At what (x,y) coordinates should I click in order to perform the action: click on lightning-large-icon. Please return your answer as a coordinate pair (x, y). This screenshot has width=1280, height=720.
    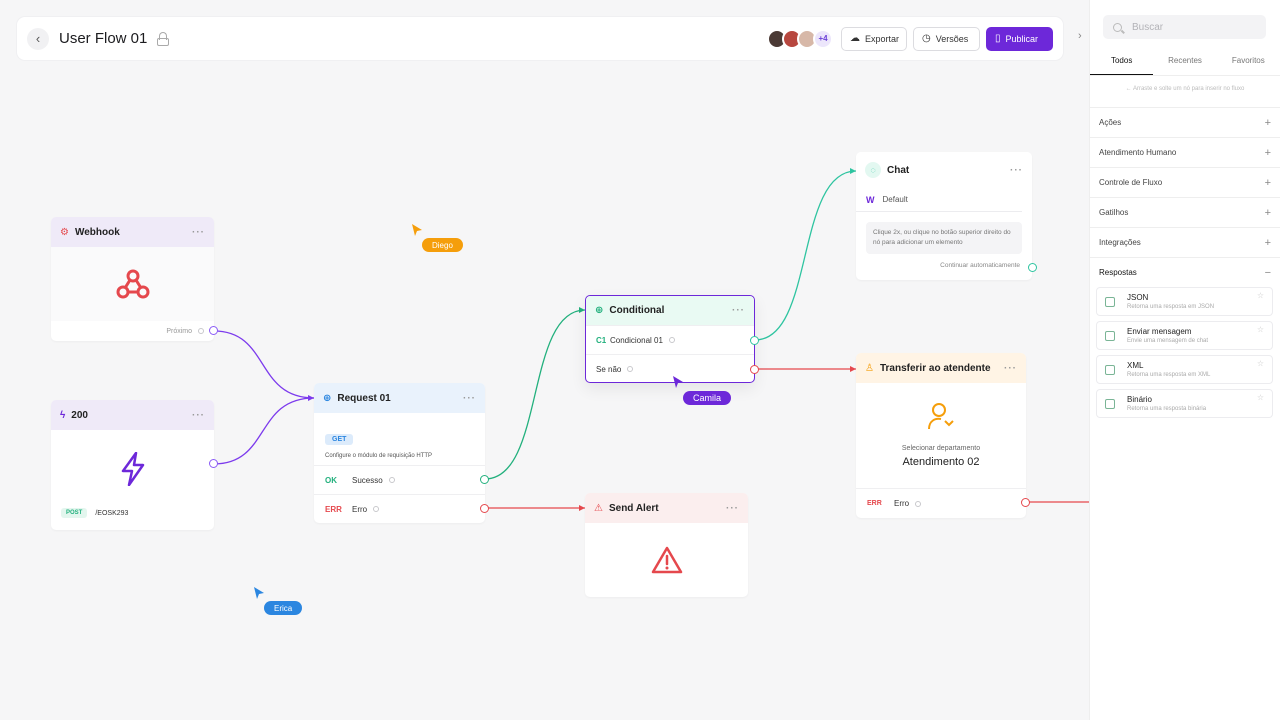
    Looking at the image, I should click on (132, 469).